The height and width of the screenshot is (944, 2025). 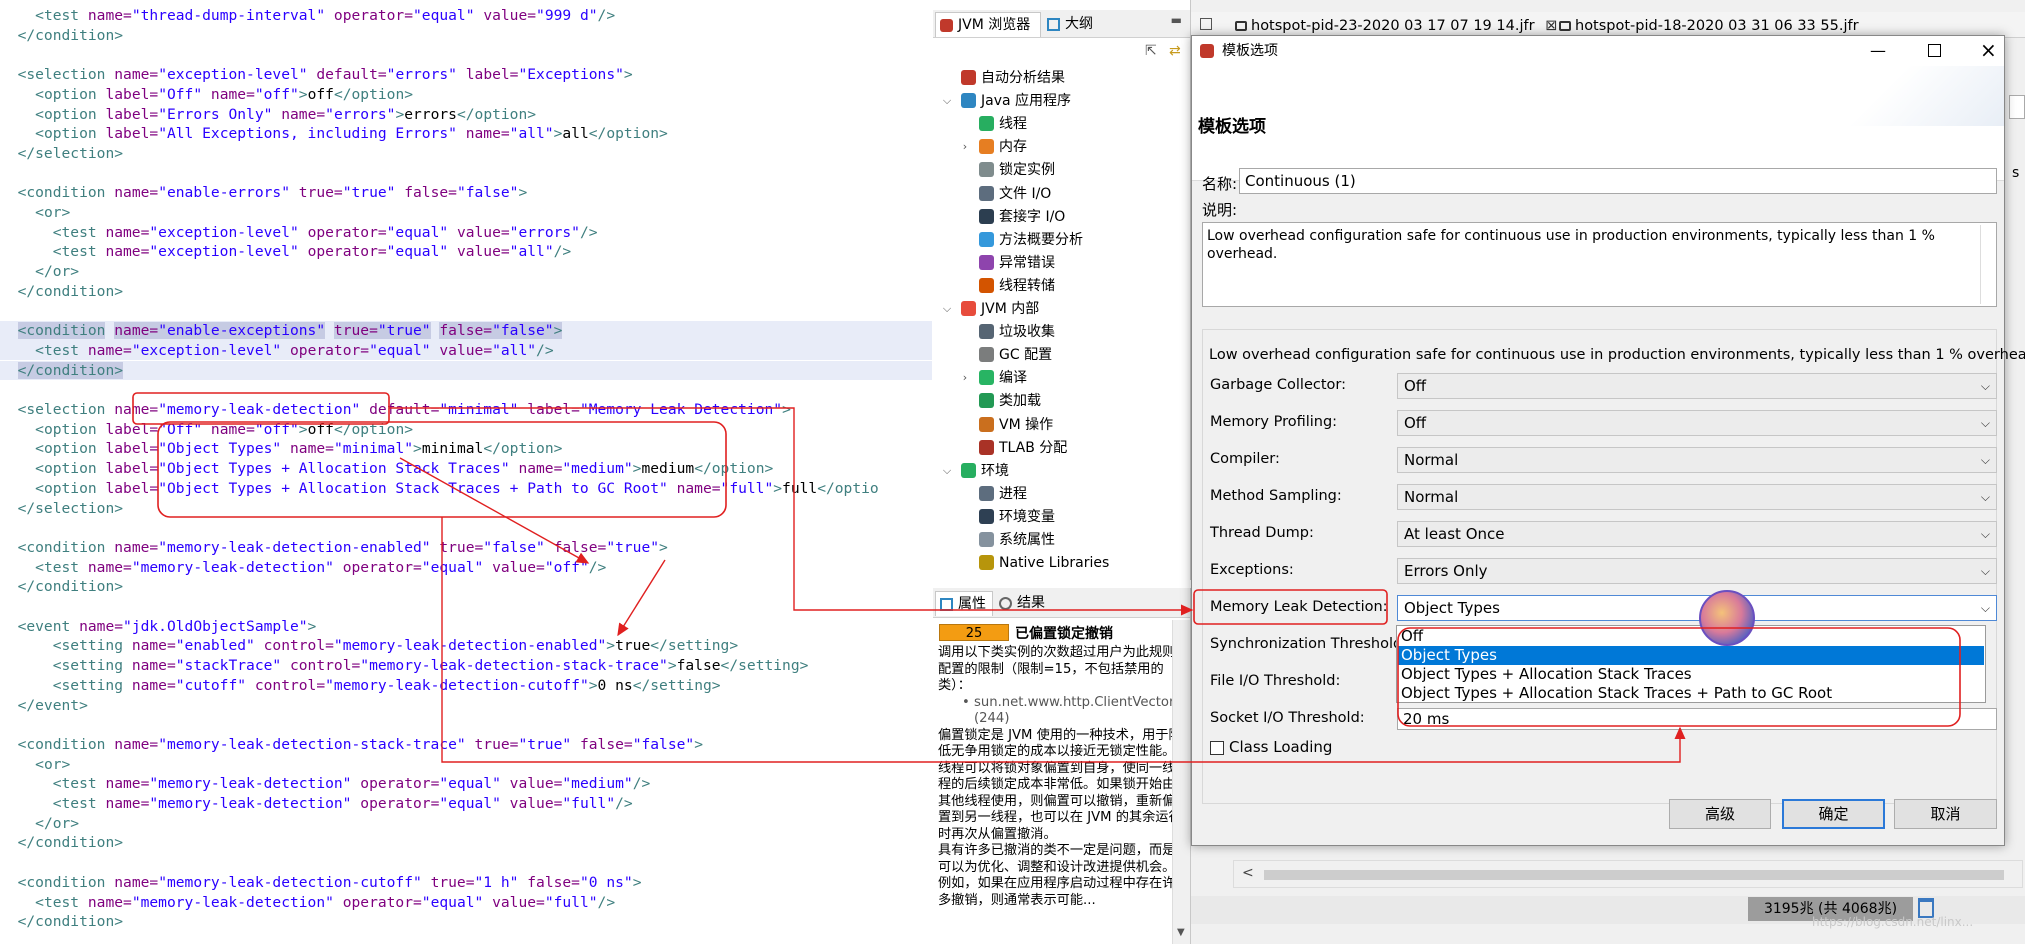 What do you see at coordinates (1181, 782) in the screenshot?
I see `props-scrollbar: ▼` at bounding box center [1181, 782].